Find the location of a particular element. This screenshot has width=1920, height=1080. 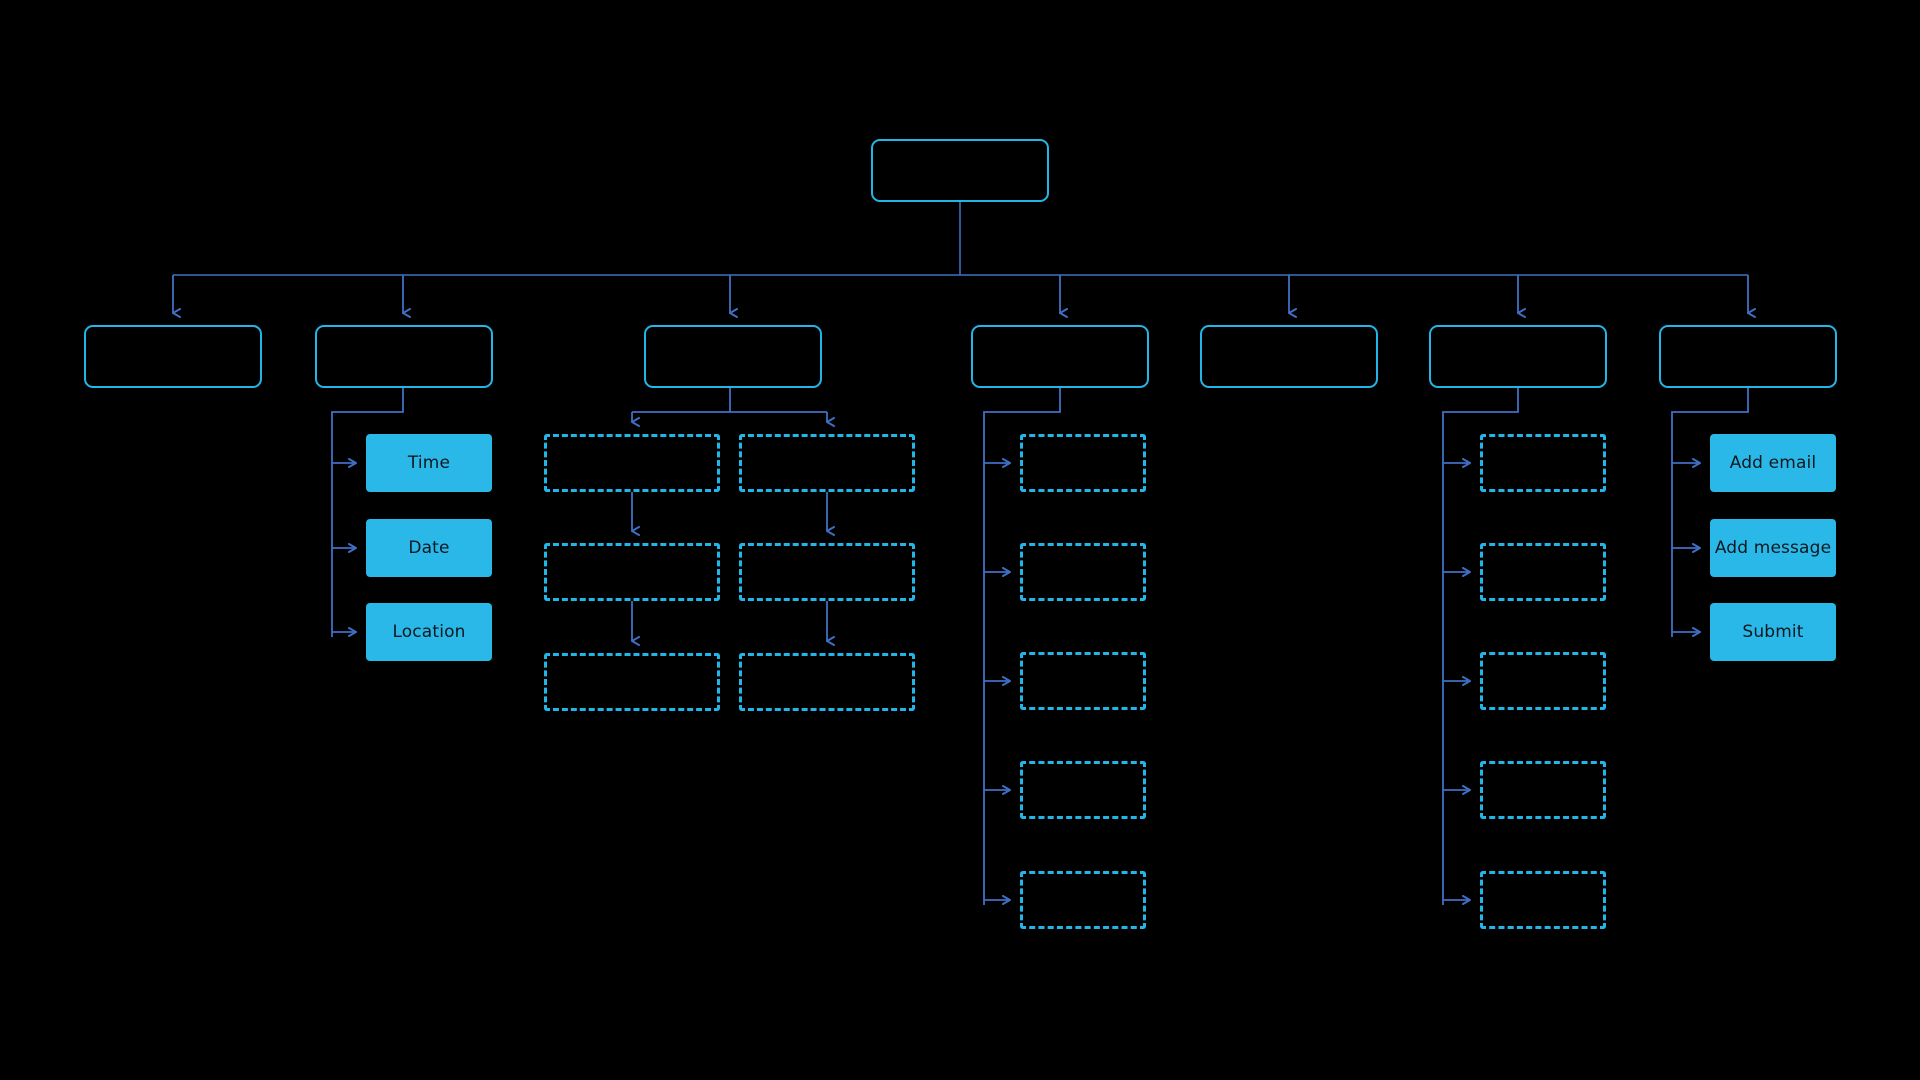

node-time-label: Time is located at coordinates (429, 462).